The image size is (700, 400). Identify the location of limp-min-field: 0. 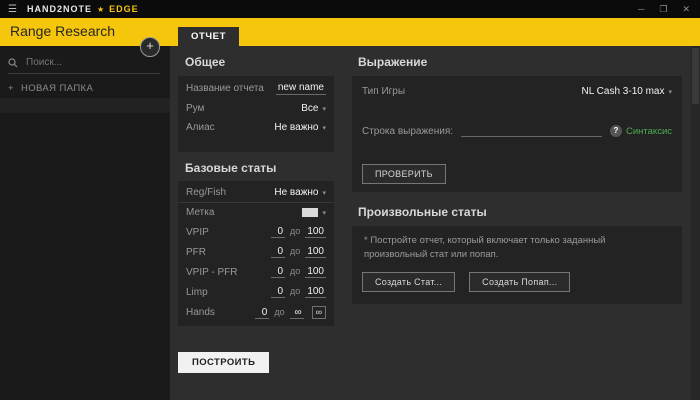
(278, 292).